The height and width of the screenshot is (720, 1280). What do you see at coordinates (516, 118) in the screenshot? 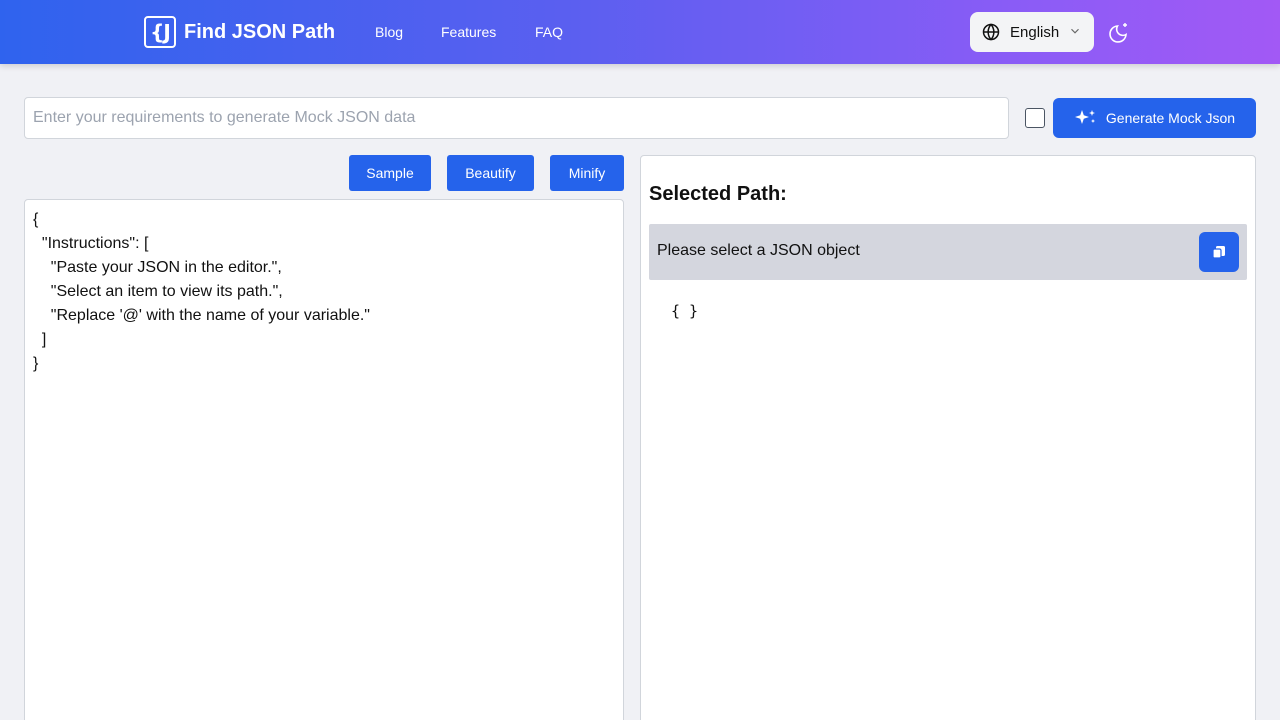
I see `mock-requirements-input` at bounding box center [516, 118].